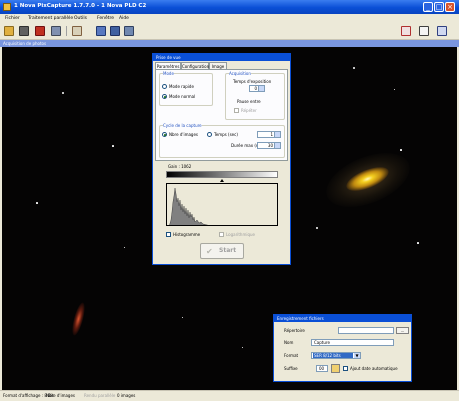  What do you see at coordinates (56, 31) in the screenshot?
I see `transfer-icon` at bounding box center [56, 31].